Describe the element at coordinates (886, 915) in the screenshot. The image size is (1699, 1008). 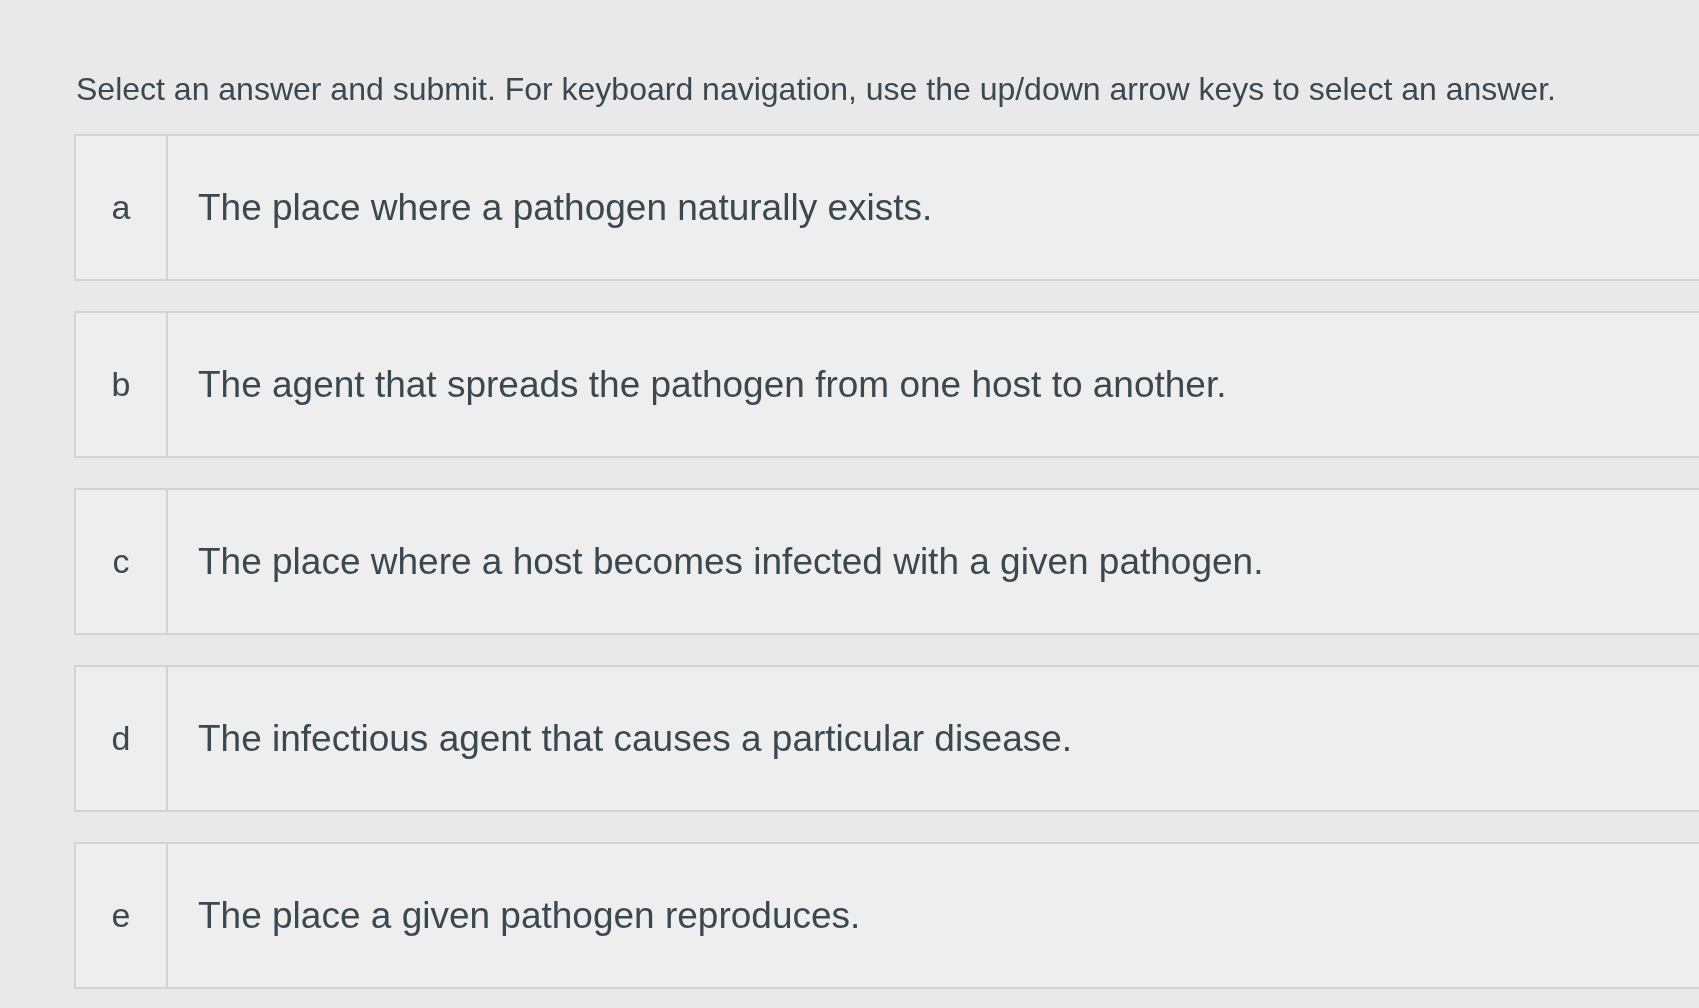
I see `answer-option: e The place a given pathogen reproduces.` at that location.